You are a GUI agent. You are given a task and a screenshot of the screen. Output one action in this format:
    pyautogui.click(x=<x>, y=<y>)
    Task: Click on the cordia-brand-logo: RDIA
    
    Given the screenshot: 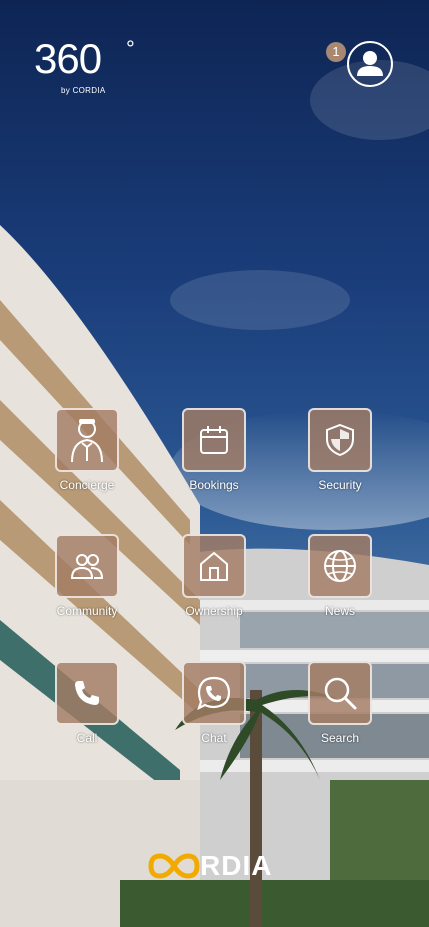 What is the action you would take?
    pyautogui.click(x=215, y=866)
    